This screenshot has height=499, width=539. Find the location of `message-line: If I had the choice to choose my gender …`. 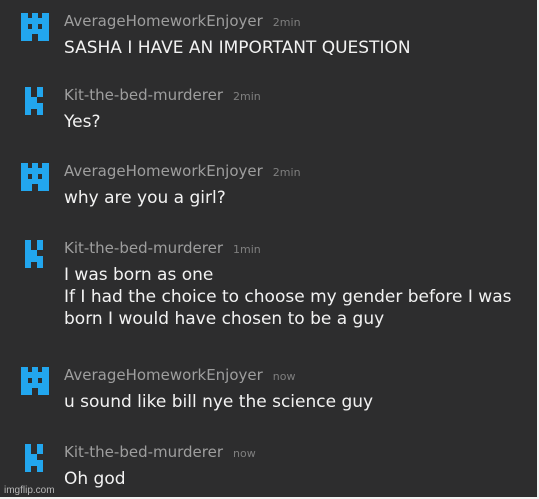

message-line: If I had the choice to choose my gender … is located at coordinates (288, 297).